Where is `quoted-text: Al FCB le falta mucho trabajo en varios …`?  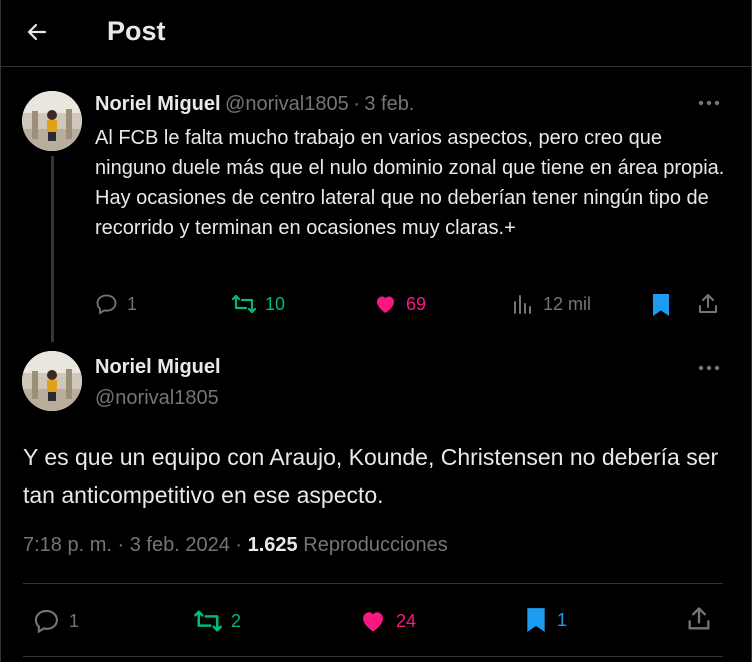 quoted-text: Al FCB le falta mucho trabajo en varios … is located at coordinates (410, 183).